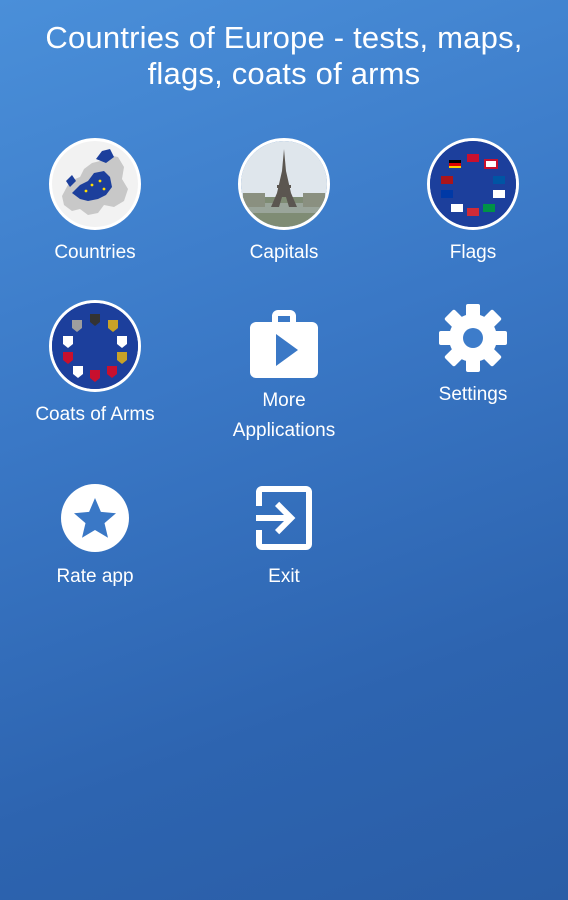  I want to click on countries-label: Countries, so click(95, 252).